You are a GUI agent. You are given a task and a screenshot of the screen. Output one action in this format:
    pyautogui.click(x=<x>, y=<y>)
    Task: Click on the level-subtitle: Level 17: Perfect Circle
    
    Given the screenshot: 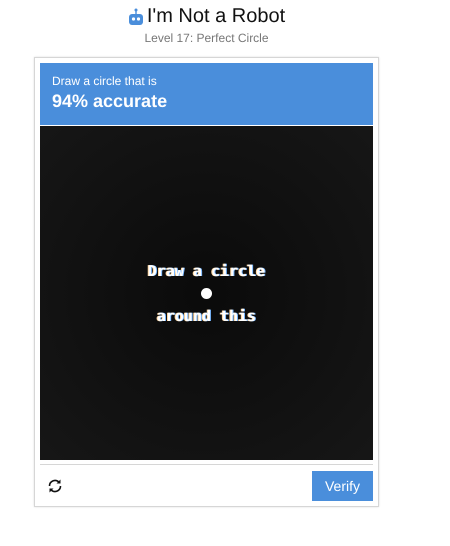 What is the action you would take?
    pyautogui.click(x=206, y=38)
    